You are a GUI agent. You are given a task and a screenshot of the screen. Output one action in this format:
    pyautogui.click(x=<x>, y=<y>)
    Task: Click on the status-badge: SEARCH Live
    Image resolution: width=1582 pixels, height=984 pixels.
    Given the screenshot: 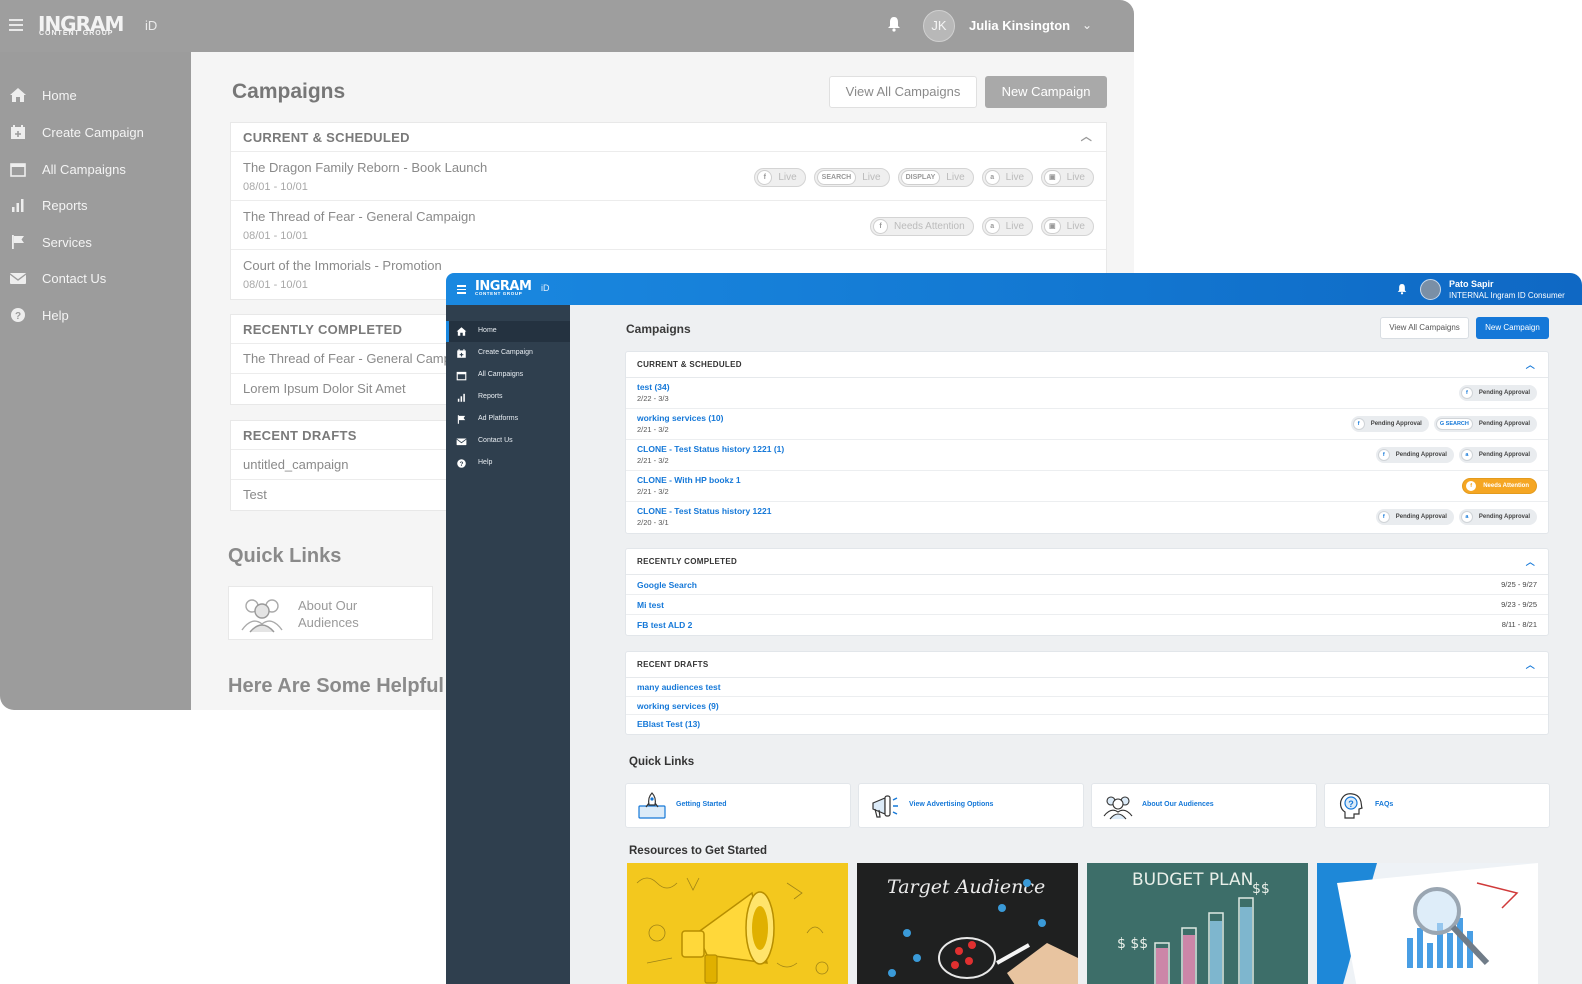 What is the action you would take?
    pyautogui.click(x=851, y=177)
    